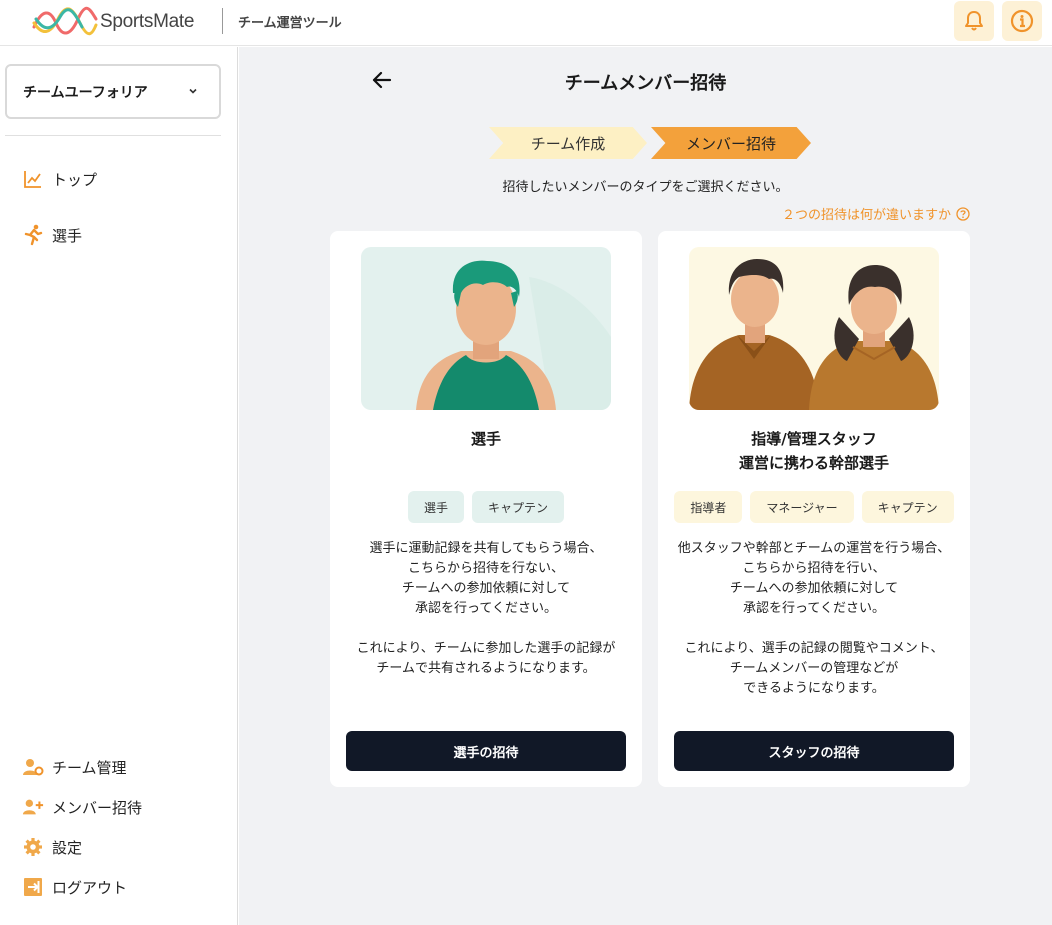  What do you see at coordinates (814, 751) in the screenshot?
I see `invite-staff-button: スタッフの招待` at bounding box center [814, 751].